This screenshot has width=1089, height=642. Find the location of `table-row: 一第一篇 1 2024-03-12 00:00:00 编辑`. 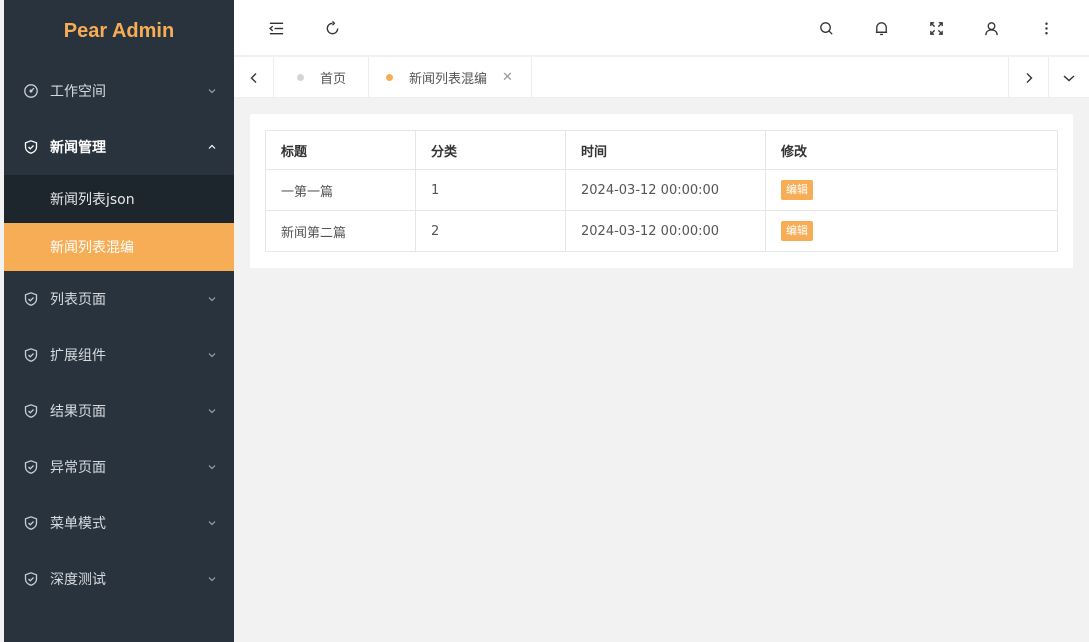

table-row: 一第一篇 1 2024-03-12 00:00:00 编辑 is located at coordinates (661, 190).